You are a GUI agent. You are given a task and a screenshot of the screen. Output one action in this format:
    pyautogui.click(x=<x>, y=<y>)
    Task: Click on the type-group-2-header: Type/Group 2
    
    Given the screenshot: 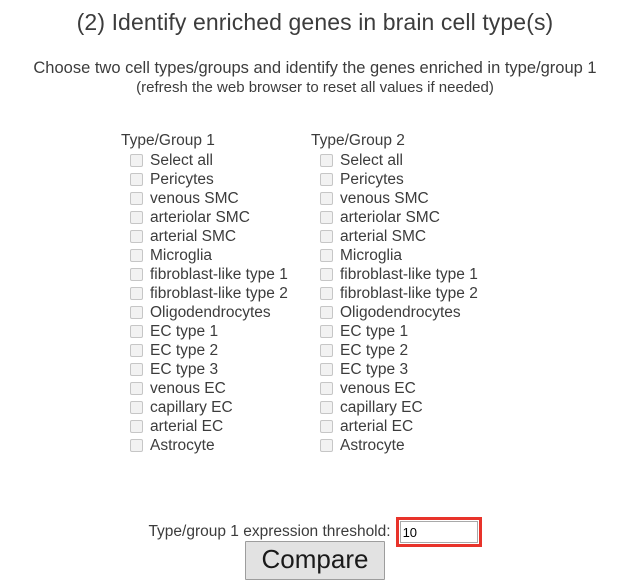 What is the action you would take?
    pyautogui.click(x=358, y=140)
    